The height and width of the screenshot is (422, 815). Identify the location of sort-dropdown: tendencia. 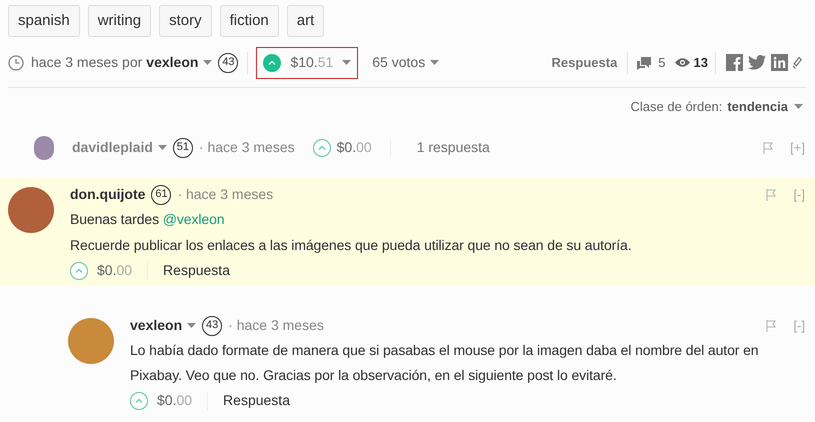
(765, 106).